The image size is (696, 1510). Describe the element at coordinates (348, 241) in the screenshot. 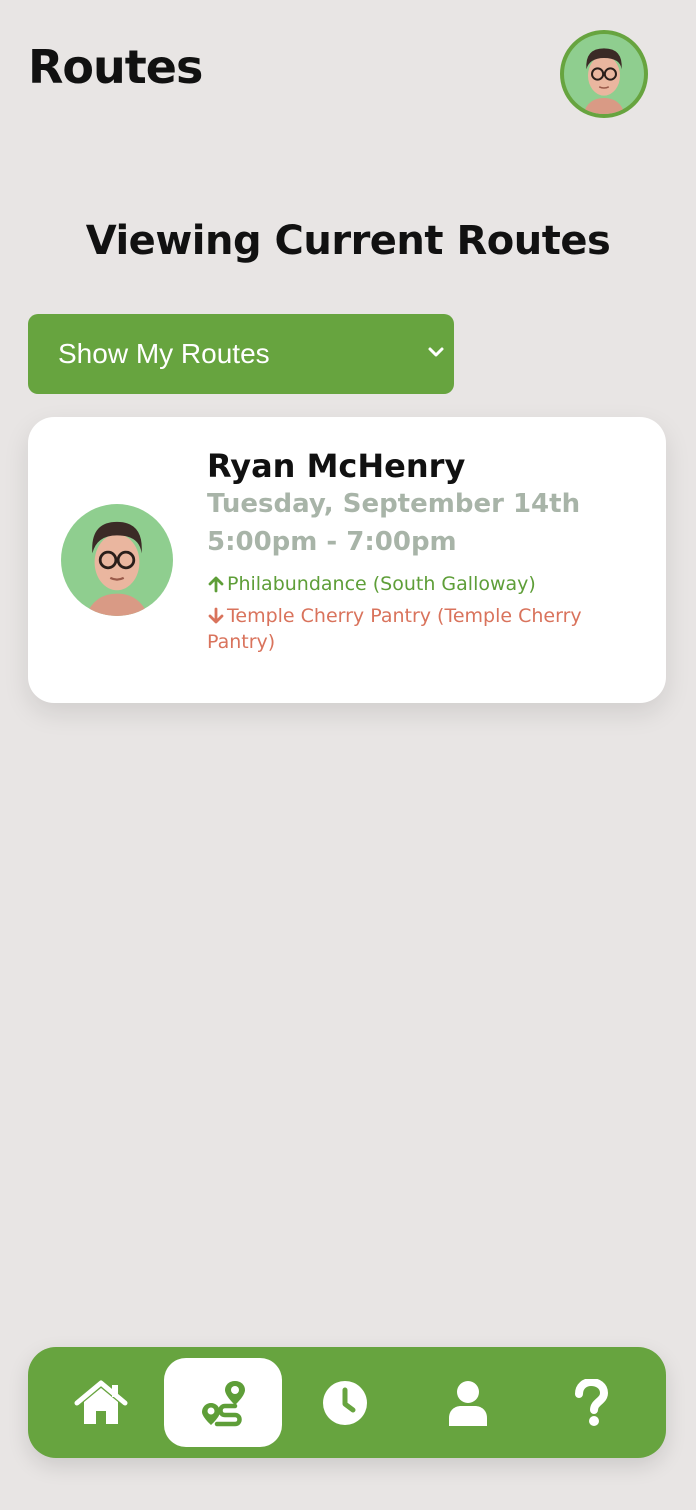

I see `section-title: Viewing Current Routes` at that location.